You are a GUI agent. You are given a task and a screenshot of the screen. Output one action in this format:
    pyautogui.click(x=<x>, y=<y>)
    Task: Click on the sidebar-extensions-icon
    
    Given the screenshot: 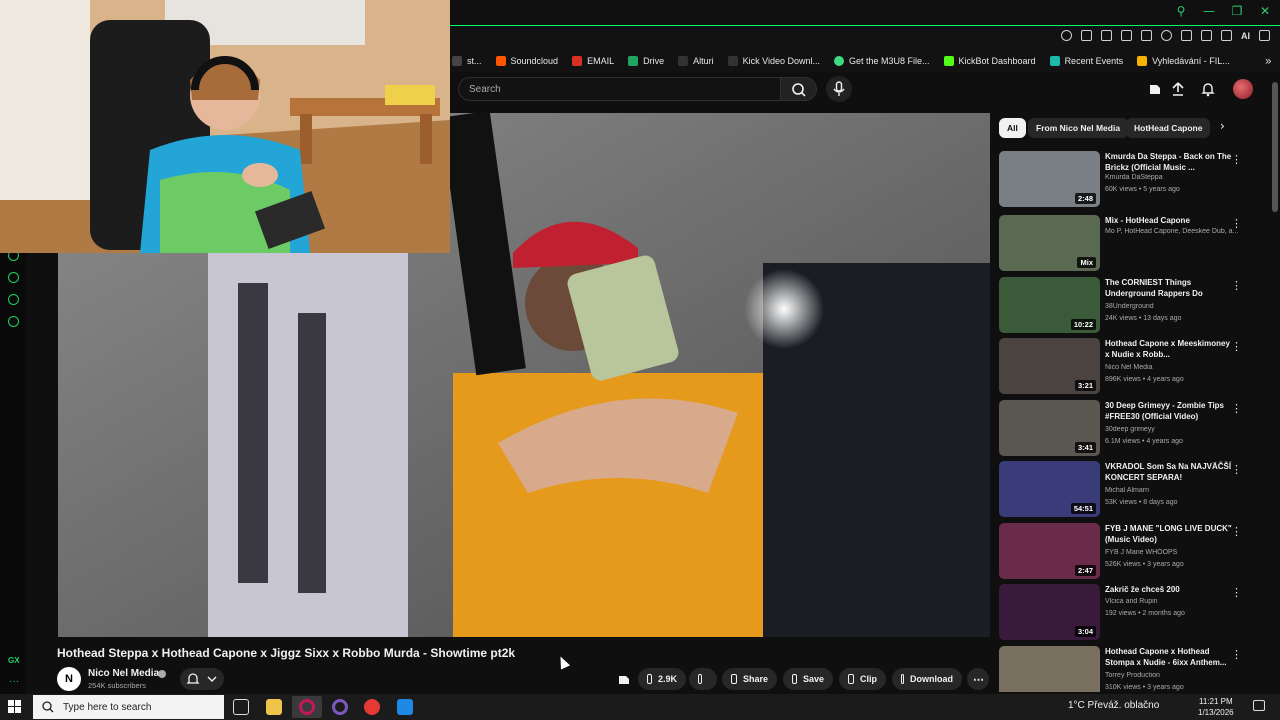 What is the action you would take?
    pyautogui.click(x=13, y=299)
    